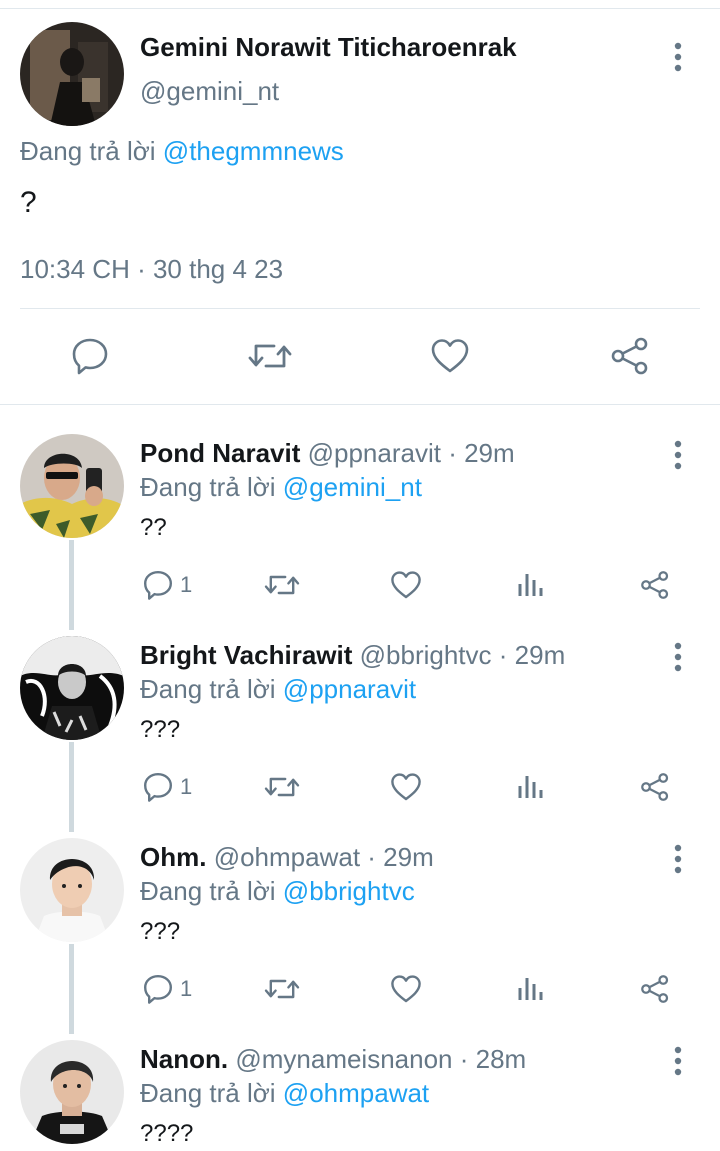 The height and width of the screenshot is (1151, 720). I want to click on display-name: Ohm., so click(173, 857).